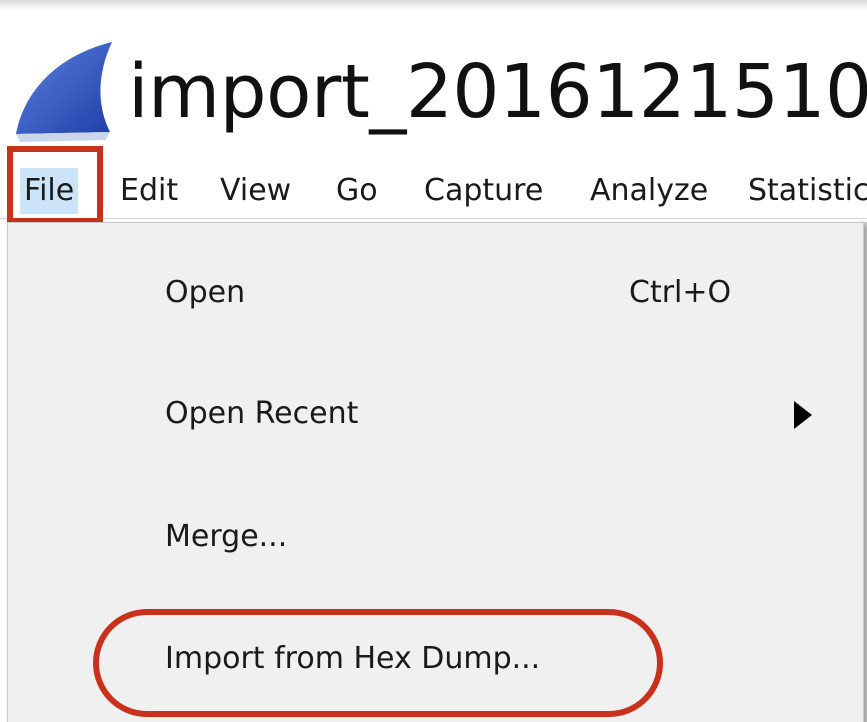 This screenshot has width=867, height=722. Describe the element at coordinates (649, 191) in the screenshot. I see `menu-analyze: Analyze` at that location.